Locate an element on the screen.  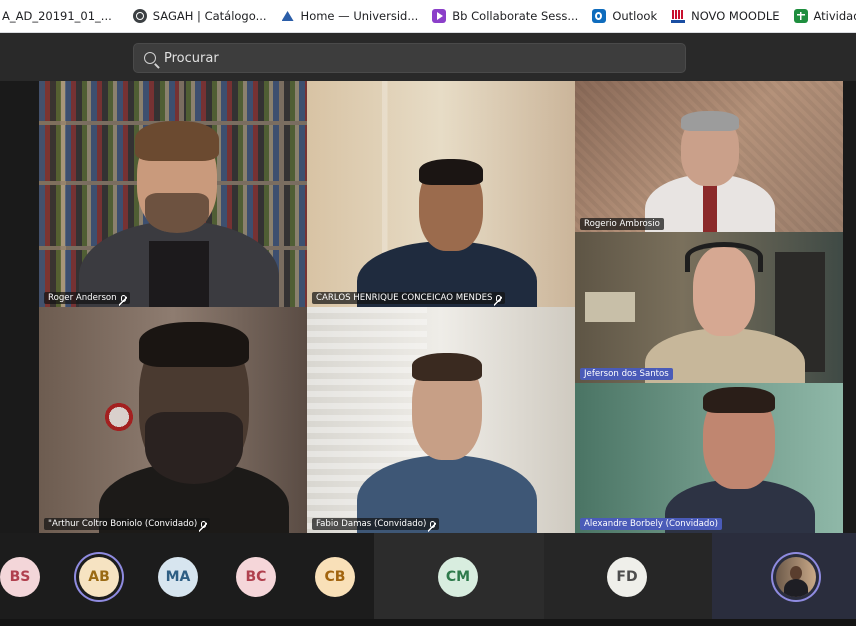
search-input is located at coordinates (404, 58).